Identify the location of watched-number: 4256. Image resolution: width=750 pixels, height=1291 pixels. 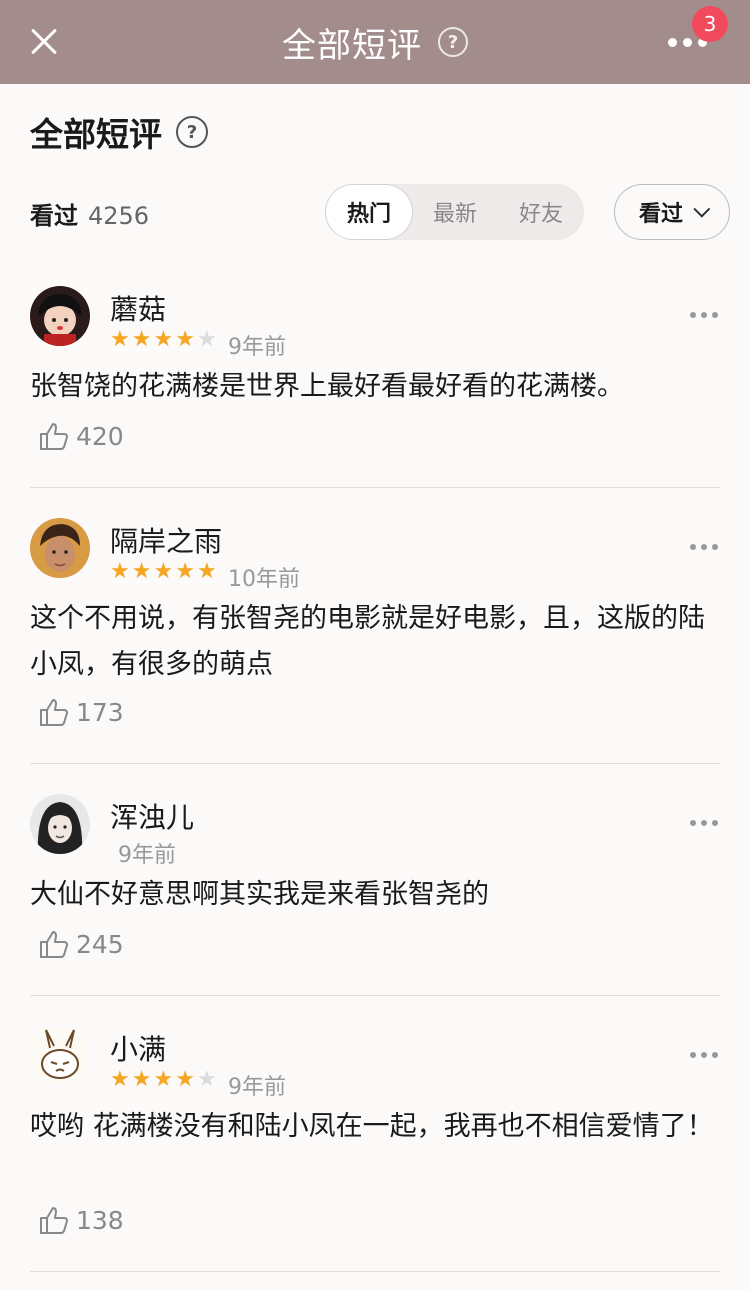
(119, 216).